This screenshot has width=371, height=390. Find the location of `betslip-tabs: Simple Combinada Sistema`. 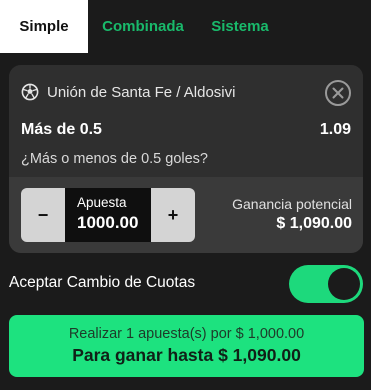

betslip-tabs: Simple Combinada Sistema is located at coordinates (185, 26).